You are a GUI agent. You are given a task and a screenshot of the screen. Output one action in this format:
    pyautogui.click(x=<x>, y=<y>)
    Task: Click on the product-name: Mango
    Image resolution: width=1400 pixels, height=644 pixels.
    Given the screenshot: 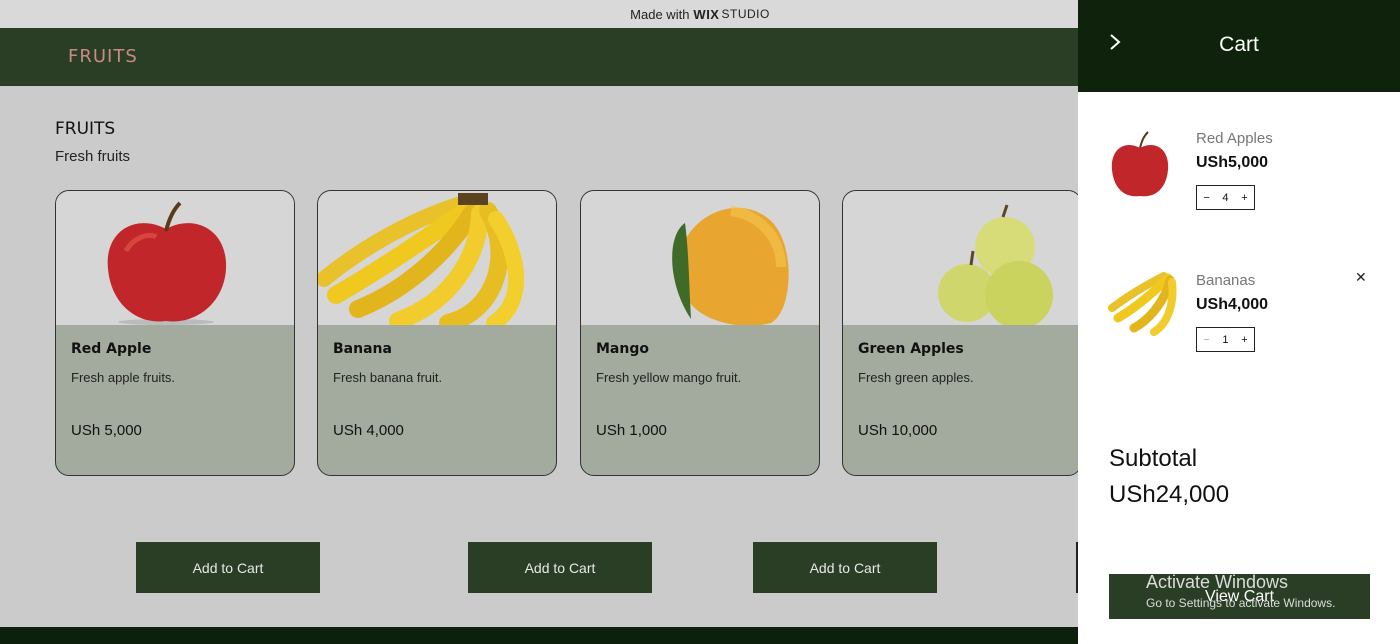 What is the action you would take?
    pyautogui.click(x=622, y=349)
    